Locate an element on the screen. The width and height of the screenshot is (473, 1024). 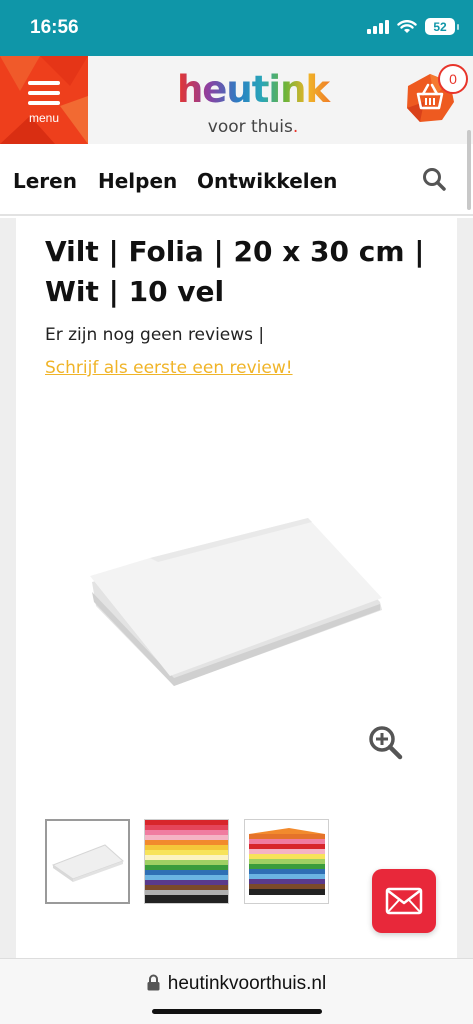
menu-label: menu is located at coordinates (44, 118).